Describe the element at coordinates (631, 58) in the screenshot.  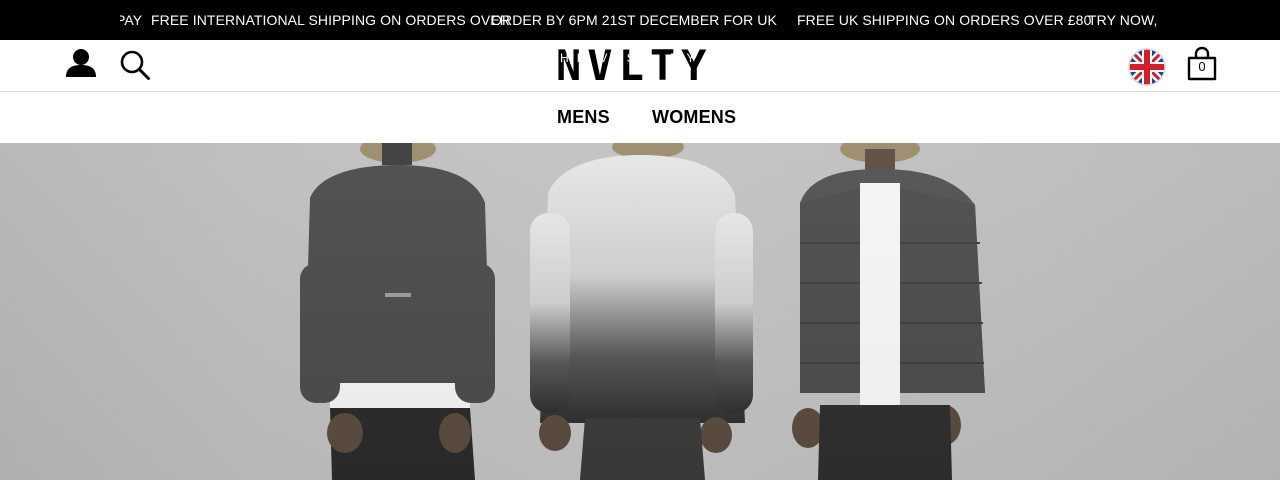
I see `logo-subtext: HI VISE RY` at that location.